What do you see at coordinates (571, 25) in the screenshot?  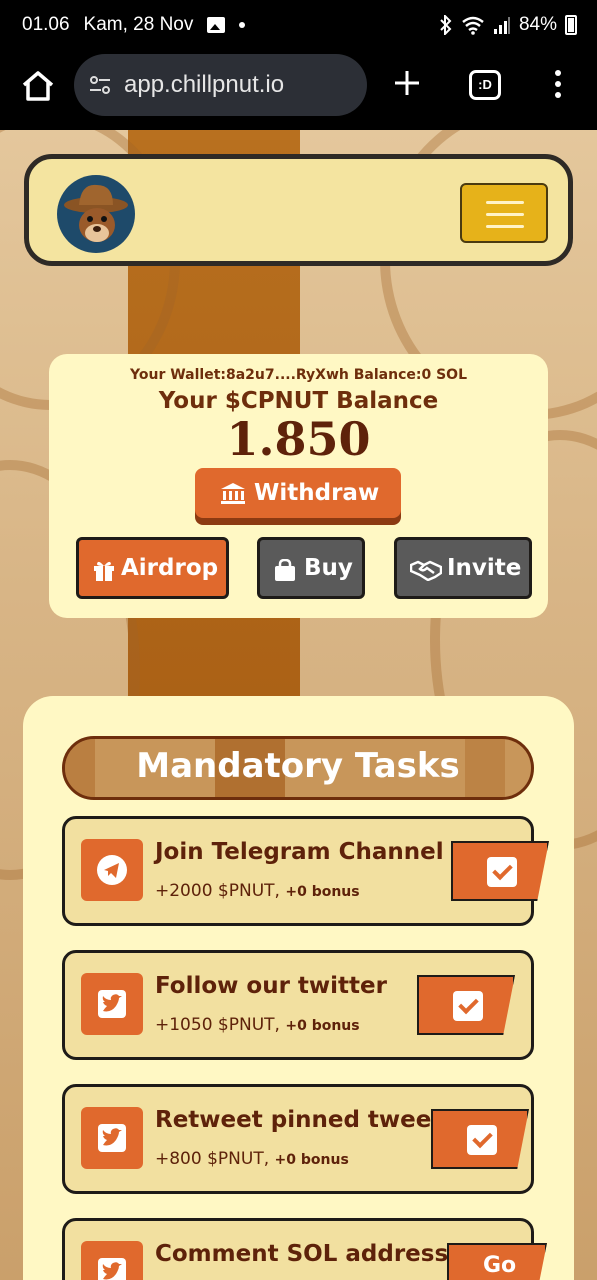 I see `battery-icon` at bounding box center [571, 25].